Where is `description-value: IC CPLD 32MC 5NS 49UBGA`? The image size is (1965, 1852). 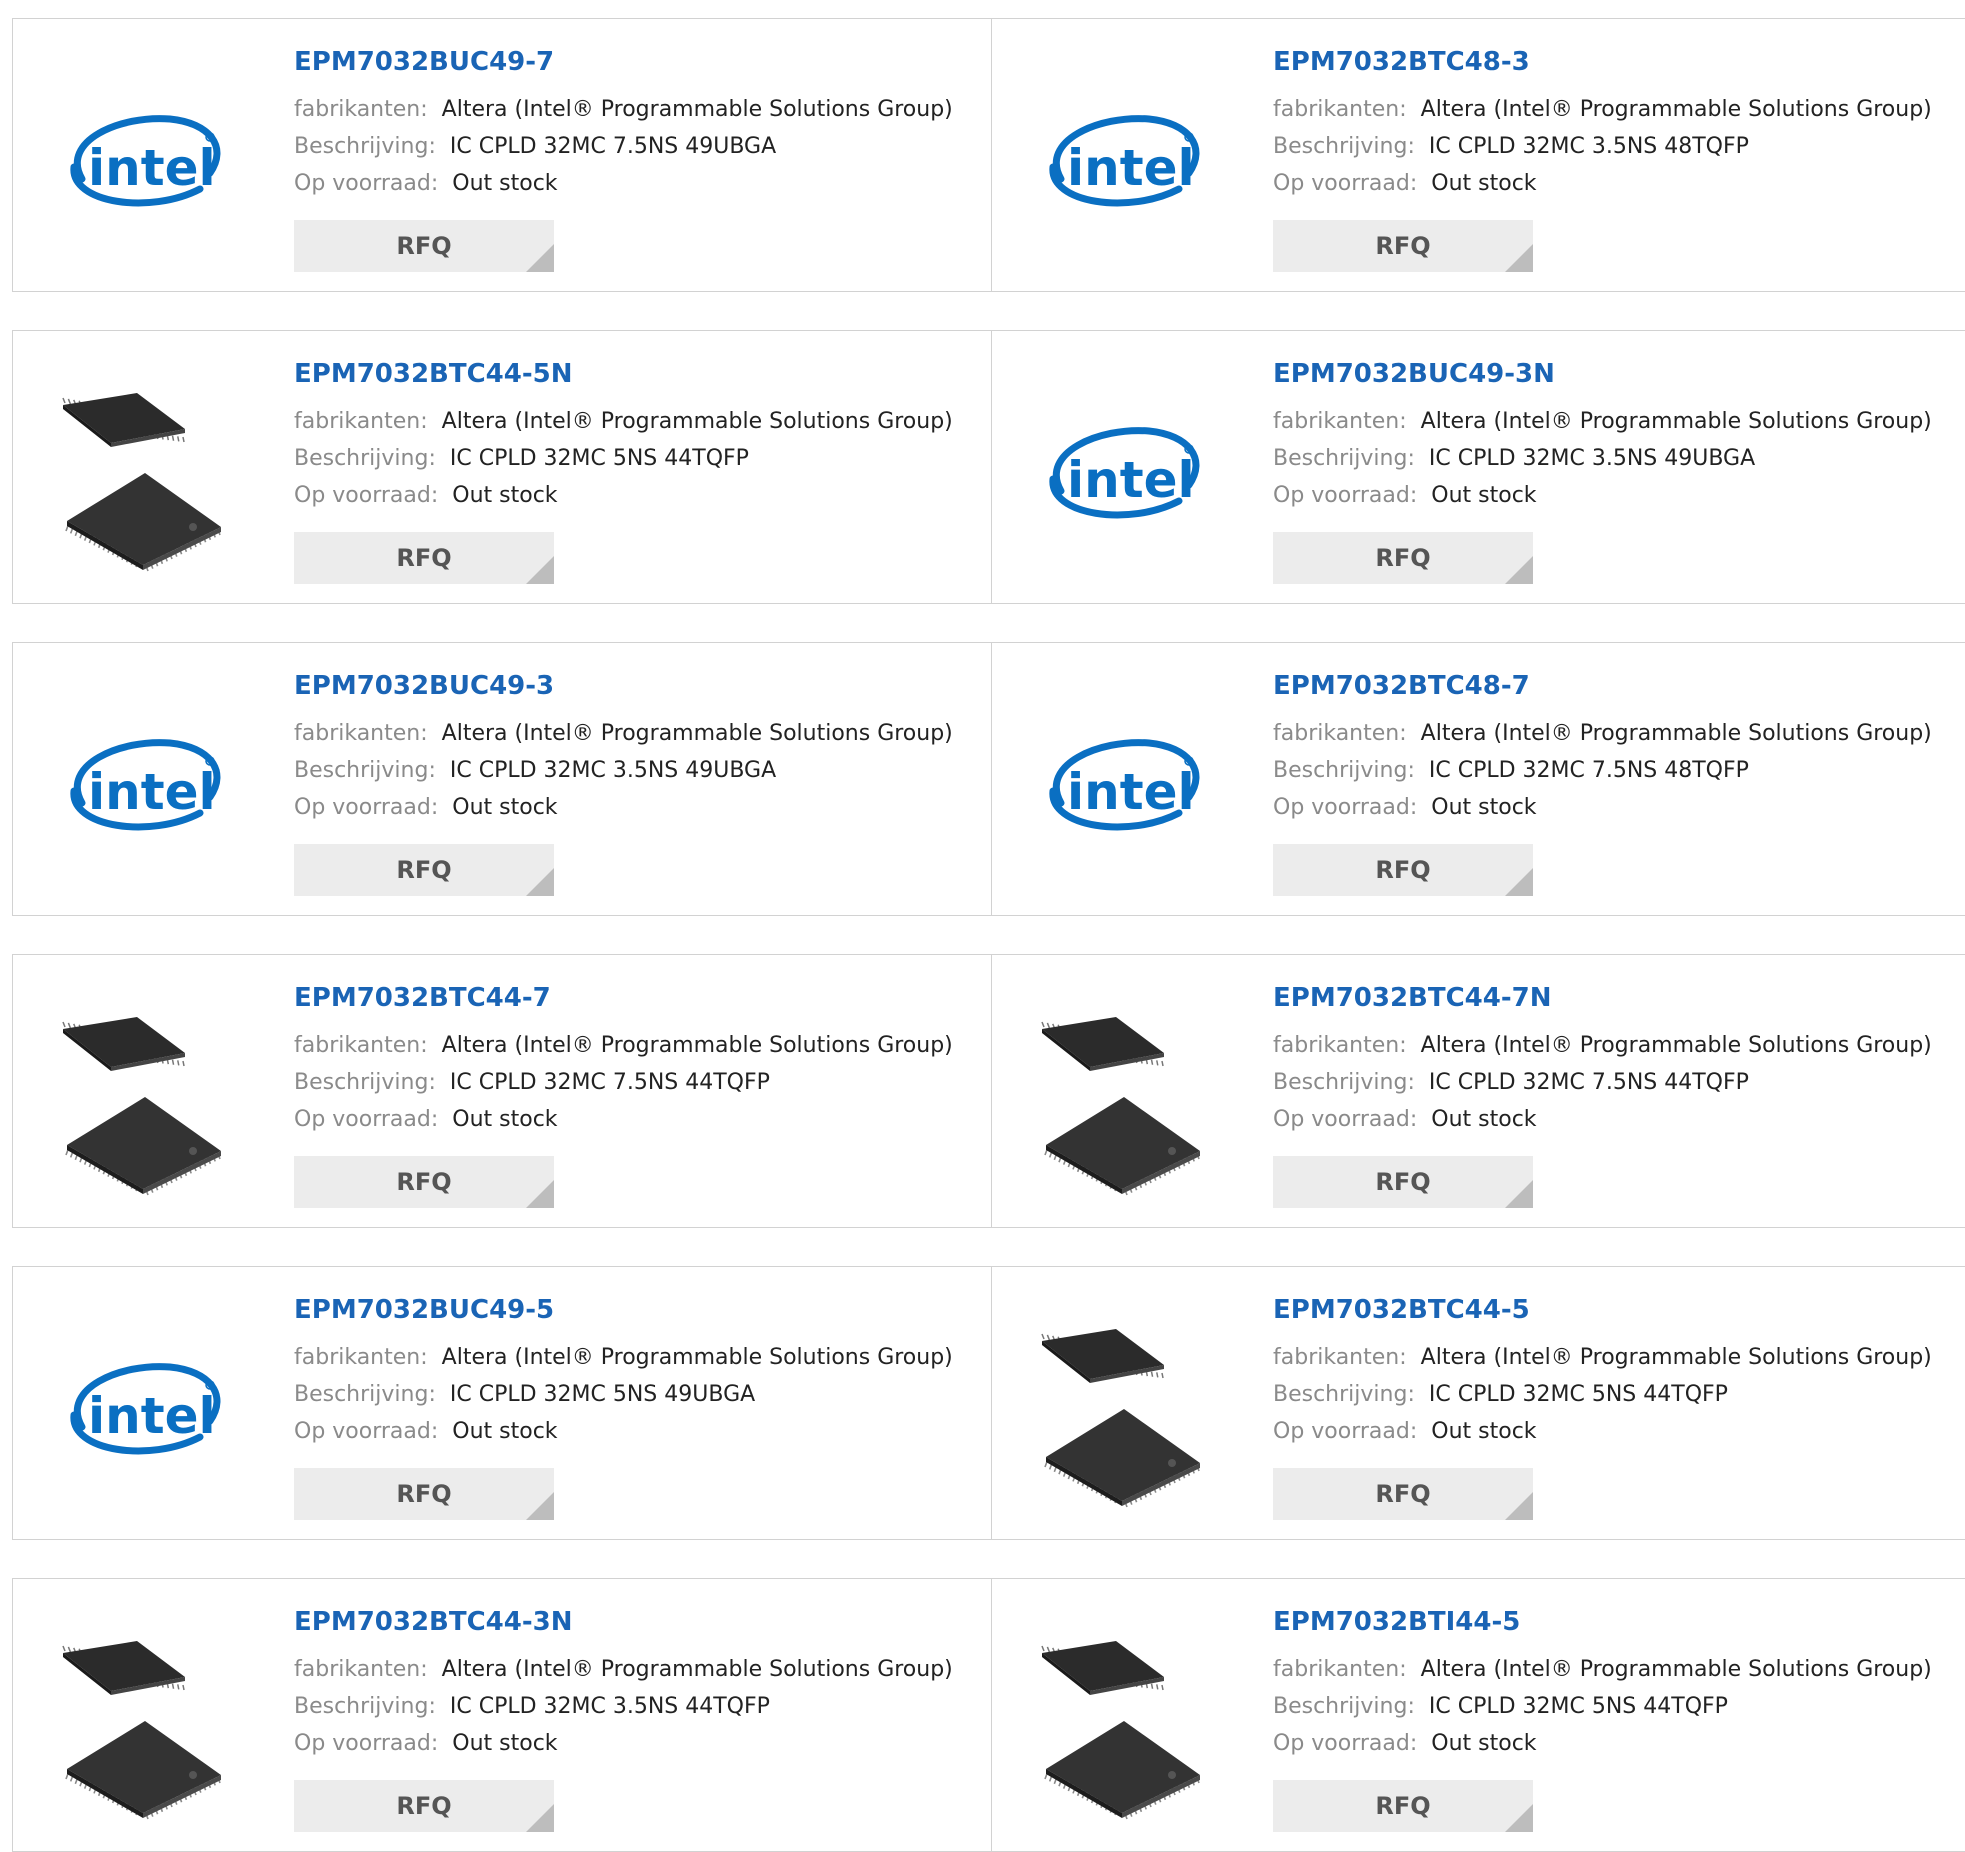
description-value: IC CPLD 32MC 5NS 49UBGA is located at coordinates (602, 1394).